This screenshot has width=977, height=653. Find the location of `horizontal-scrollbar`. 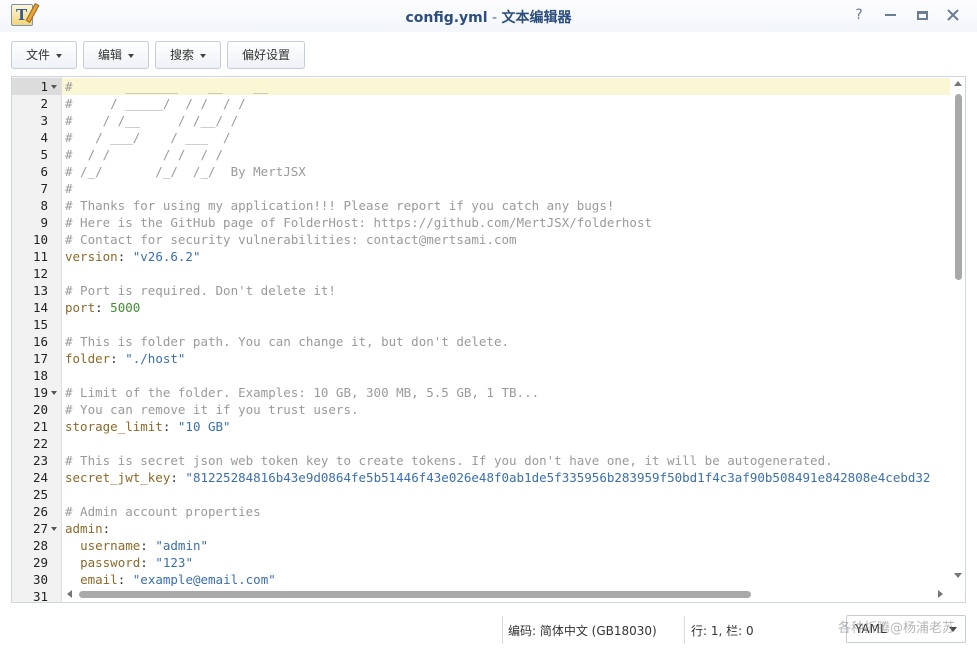

horizontal-scrollbar is located at coordinates (506, 594).